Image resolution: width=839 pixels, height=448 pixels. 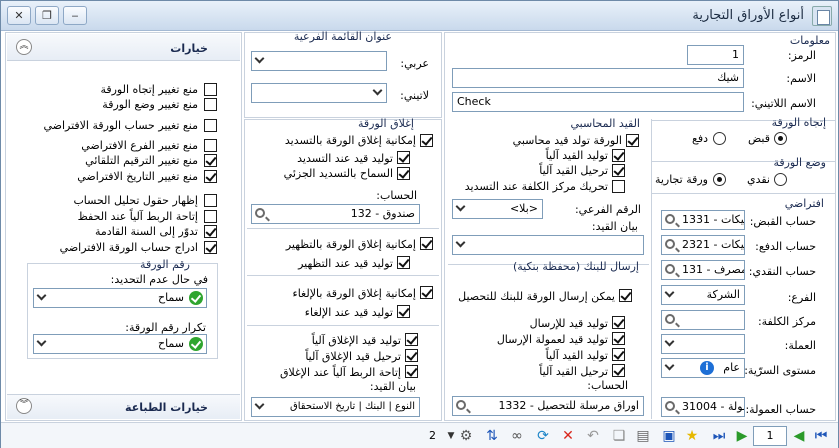 What do you see at coordinates (24, 406) in the screenshot?
I see `expand-icon: ︾` at bounding box center [24, 406].